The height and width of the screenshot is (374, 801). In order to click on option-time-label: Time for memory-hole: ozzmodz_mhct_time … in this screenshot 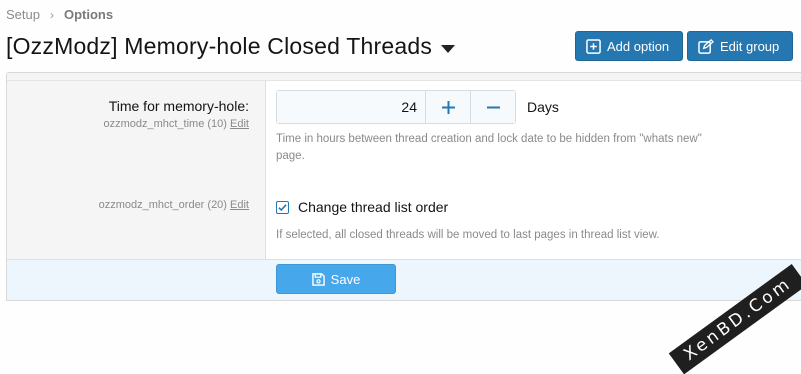, I will do `click(176, 114)`.